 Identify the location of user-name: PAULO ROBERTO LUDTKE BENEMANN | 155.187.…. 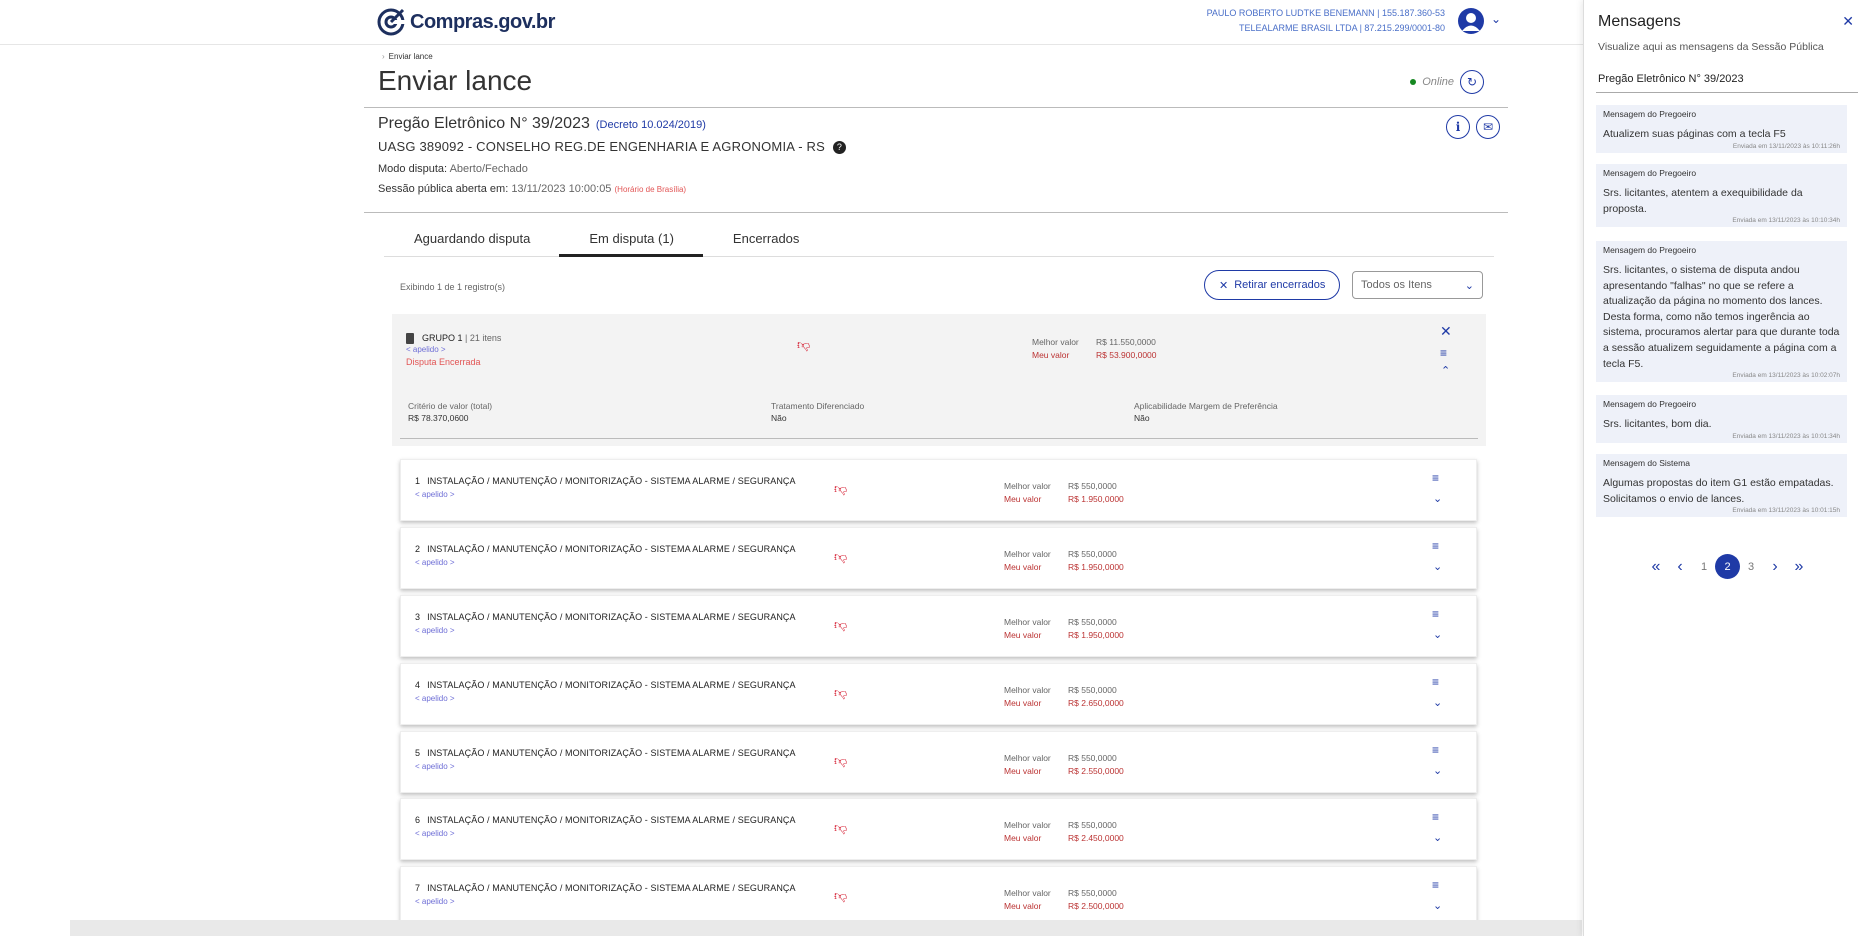
(1325, 13).